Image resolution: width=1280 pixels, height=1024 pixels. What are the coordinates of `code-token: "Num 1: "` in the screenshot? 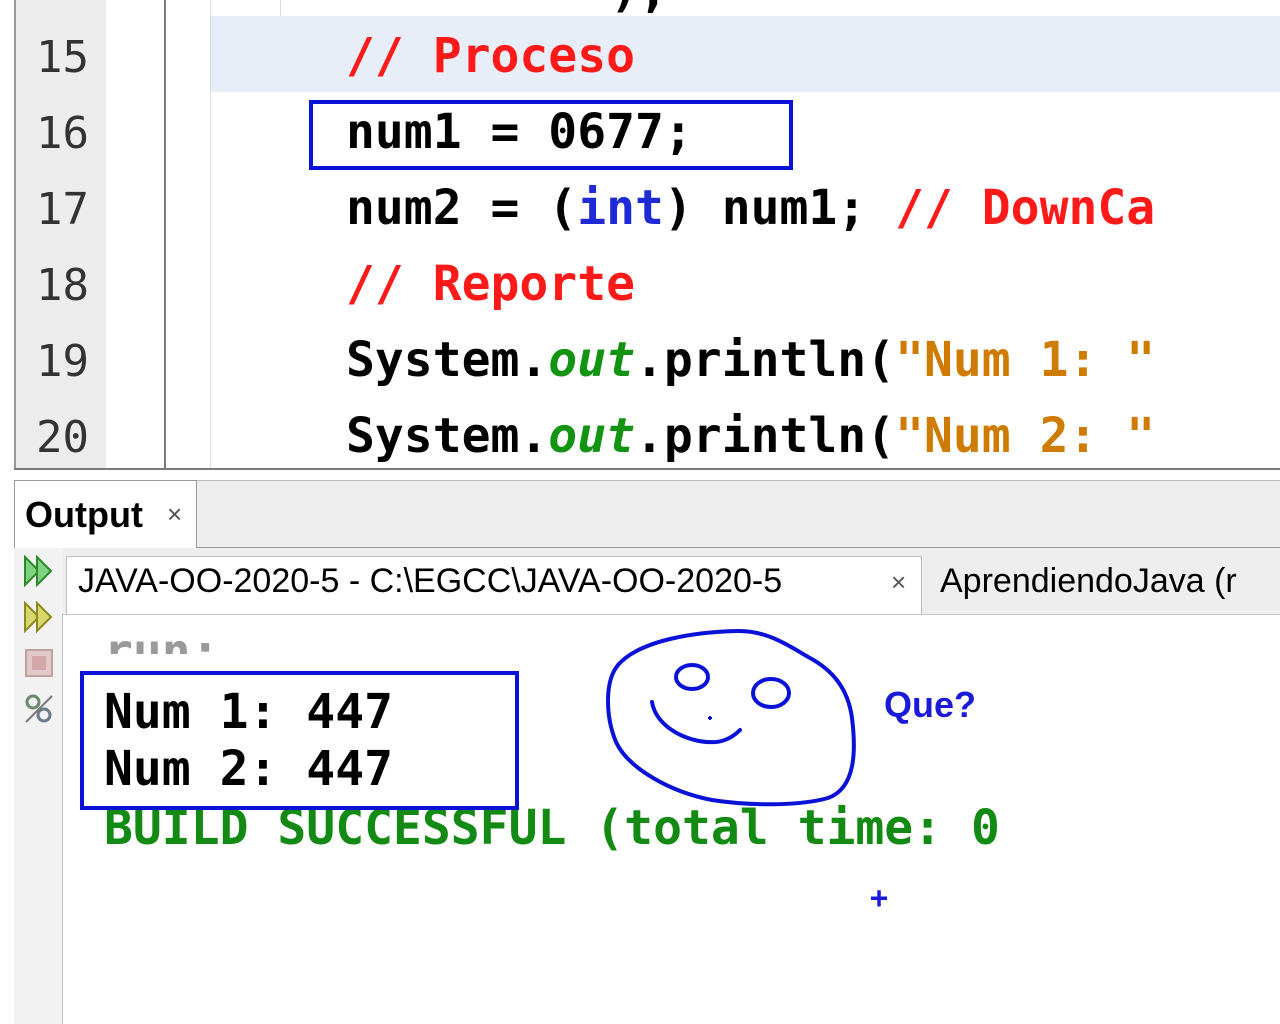 It's located at (1025, 360).